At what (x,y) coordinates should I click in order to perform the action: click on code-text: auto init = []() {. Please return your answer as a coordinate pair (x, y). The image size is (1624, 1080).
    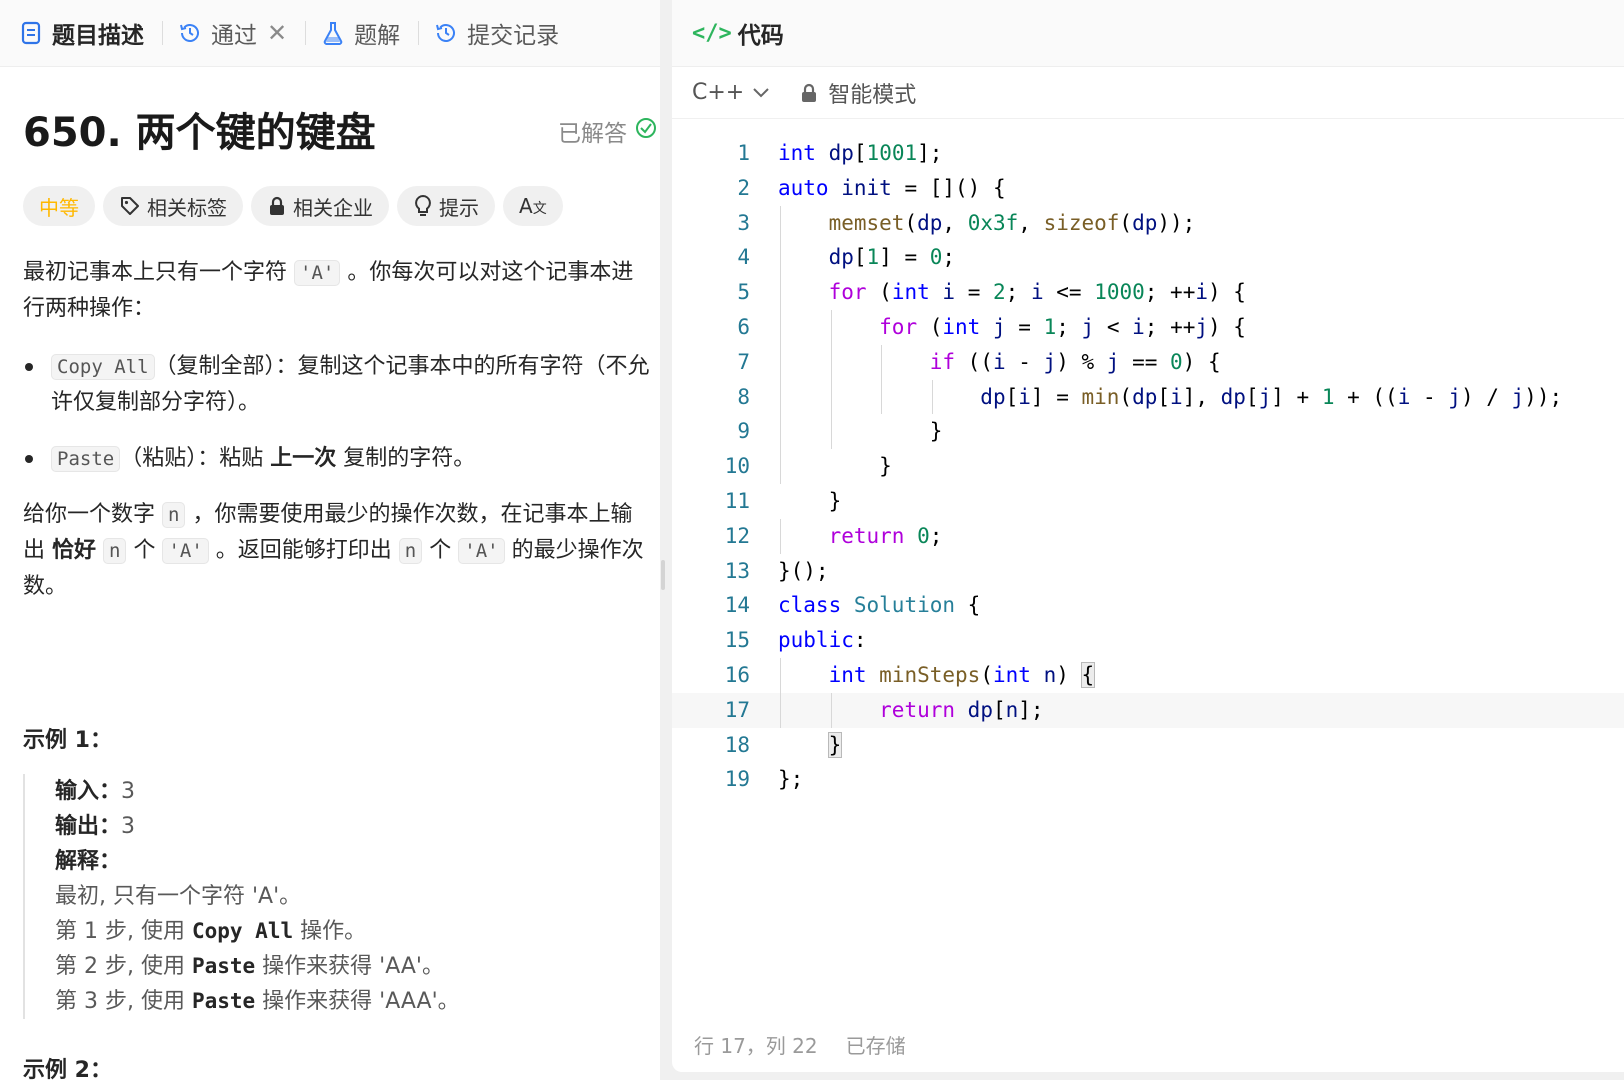
    Looking at the image, I should click on (892, 187).